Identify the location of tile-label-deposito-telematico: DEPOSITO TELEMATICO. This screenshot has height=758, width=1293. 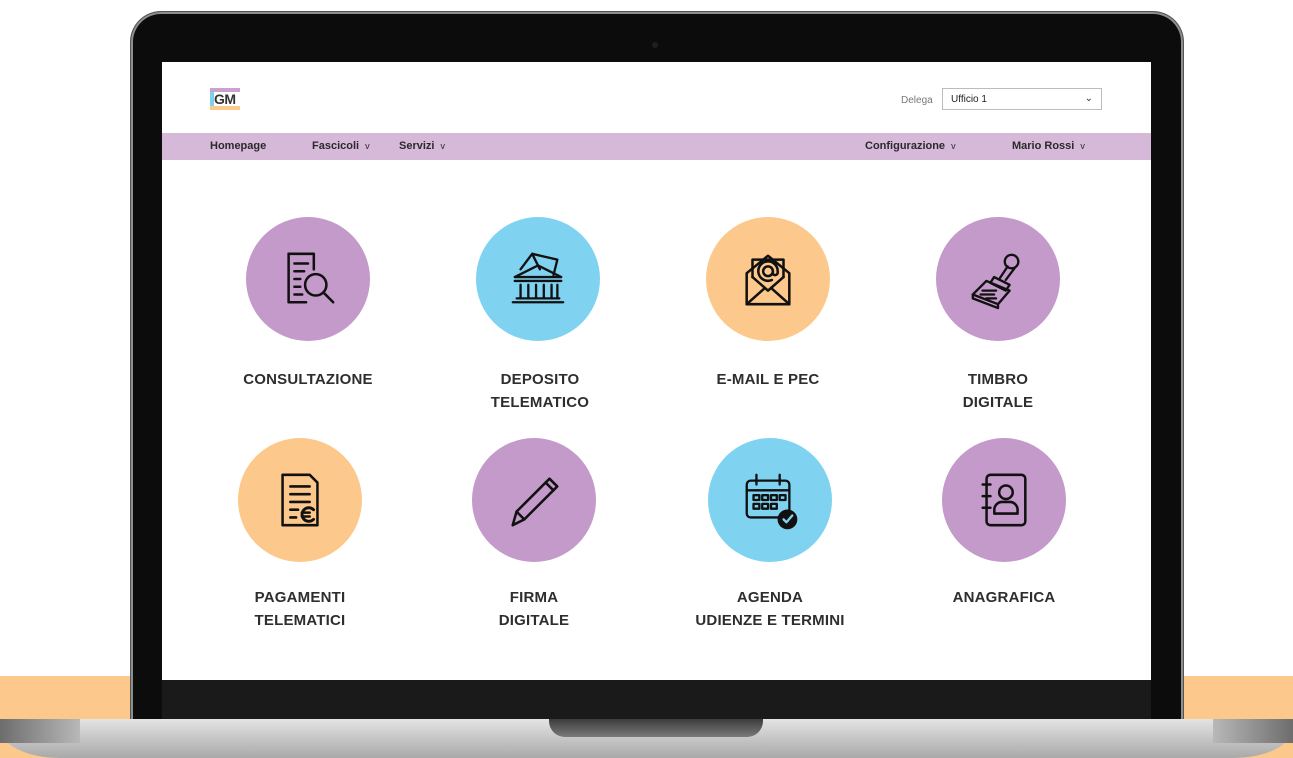
(540, 391).